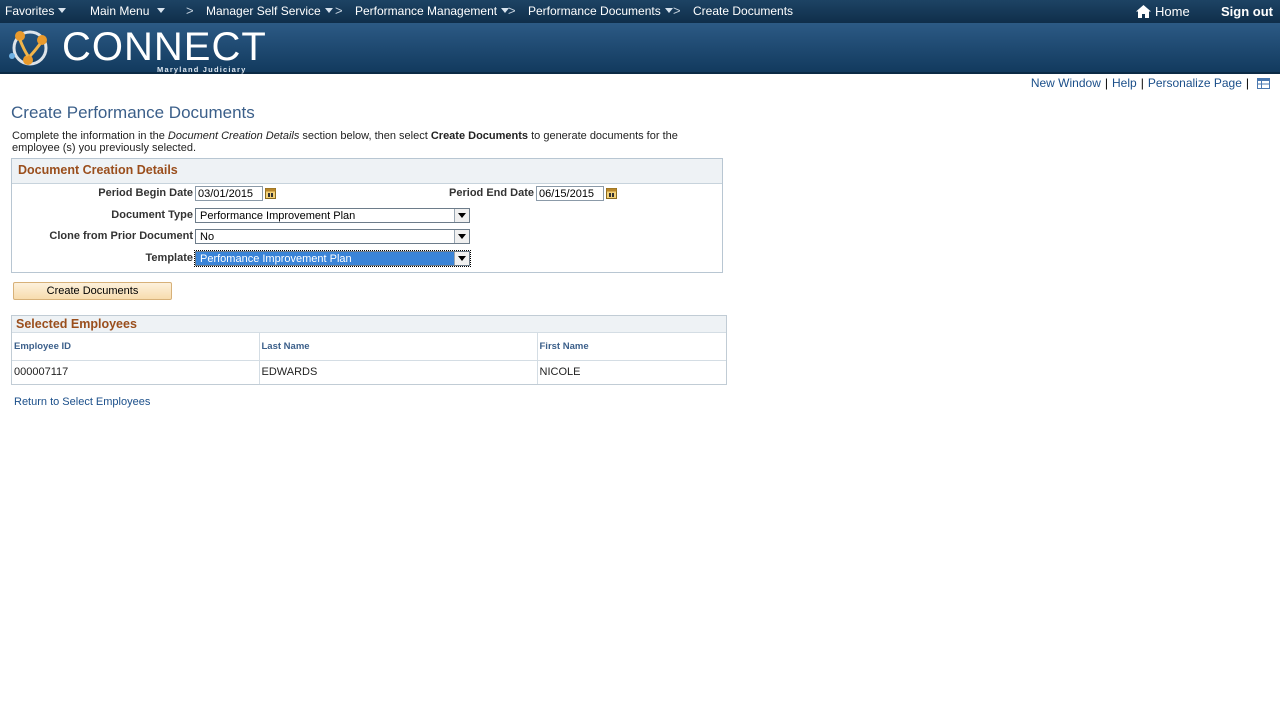 The height and width of the screenshot is (720, 1280). Describe the element at coordinates (398, 372) in the screenshot. I see `last-name-cell: EDWARDS` at that location.